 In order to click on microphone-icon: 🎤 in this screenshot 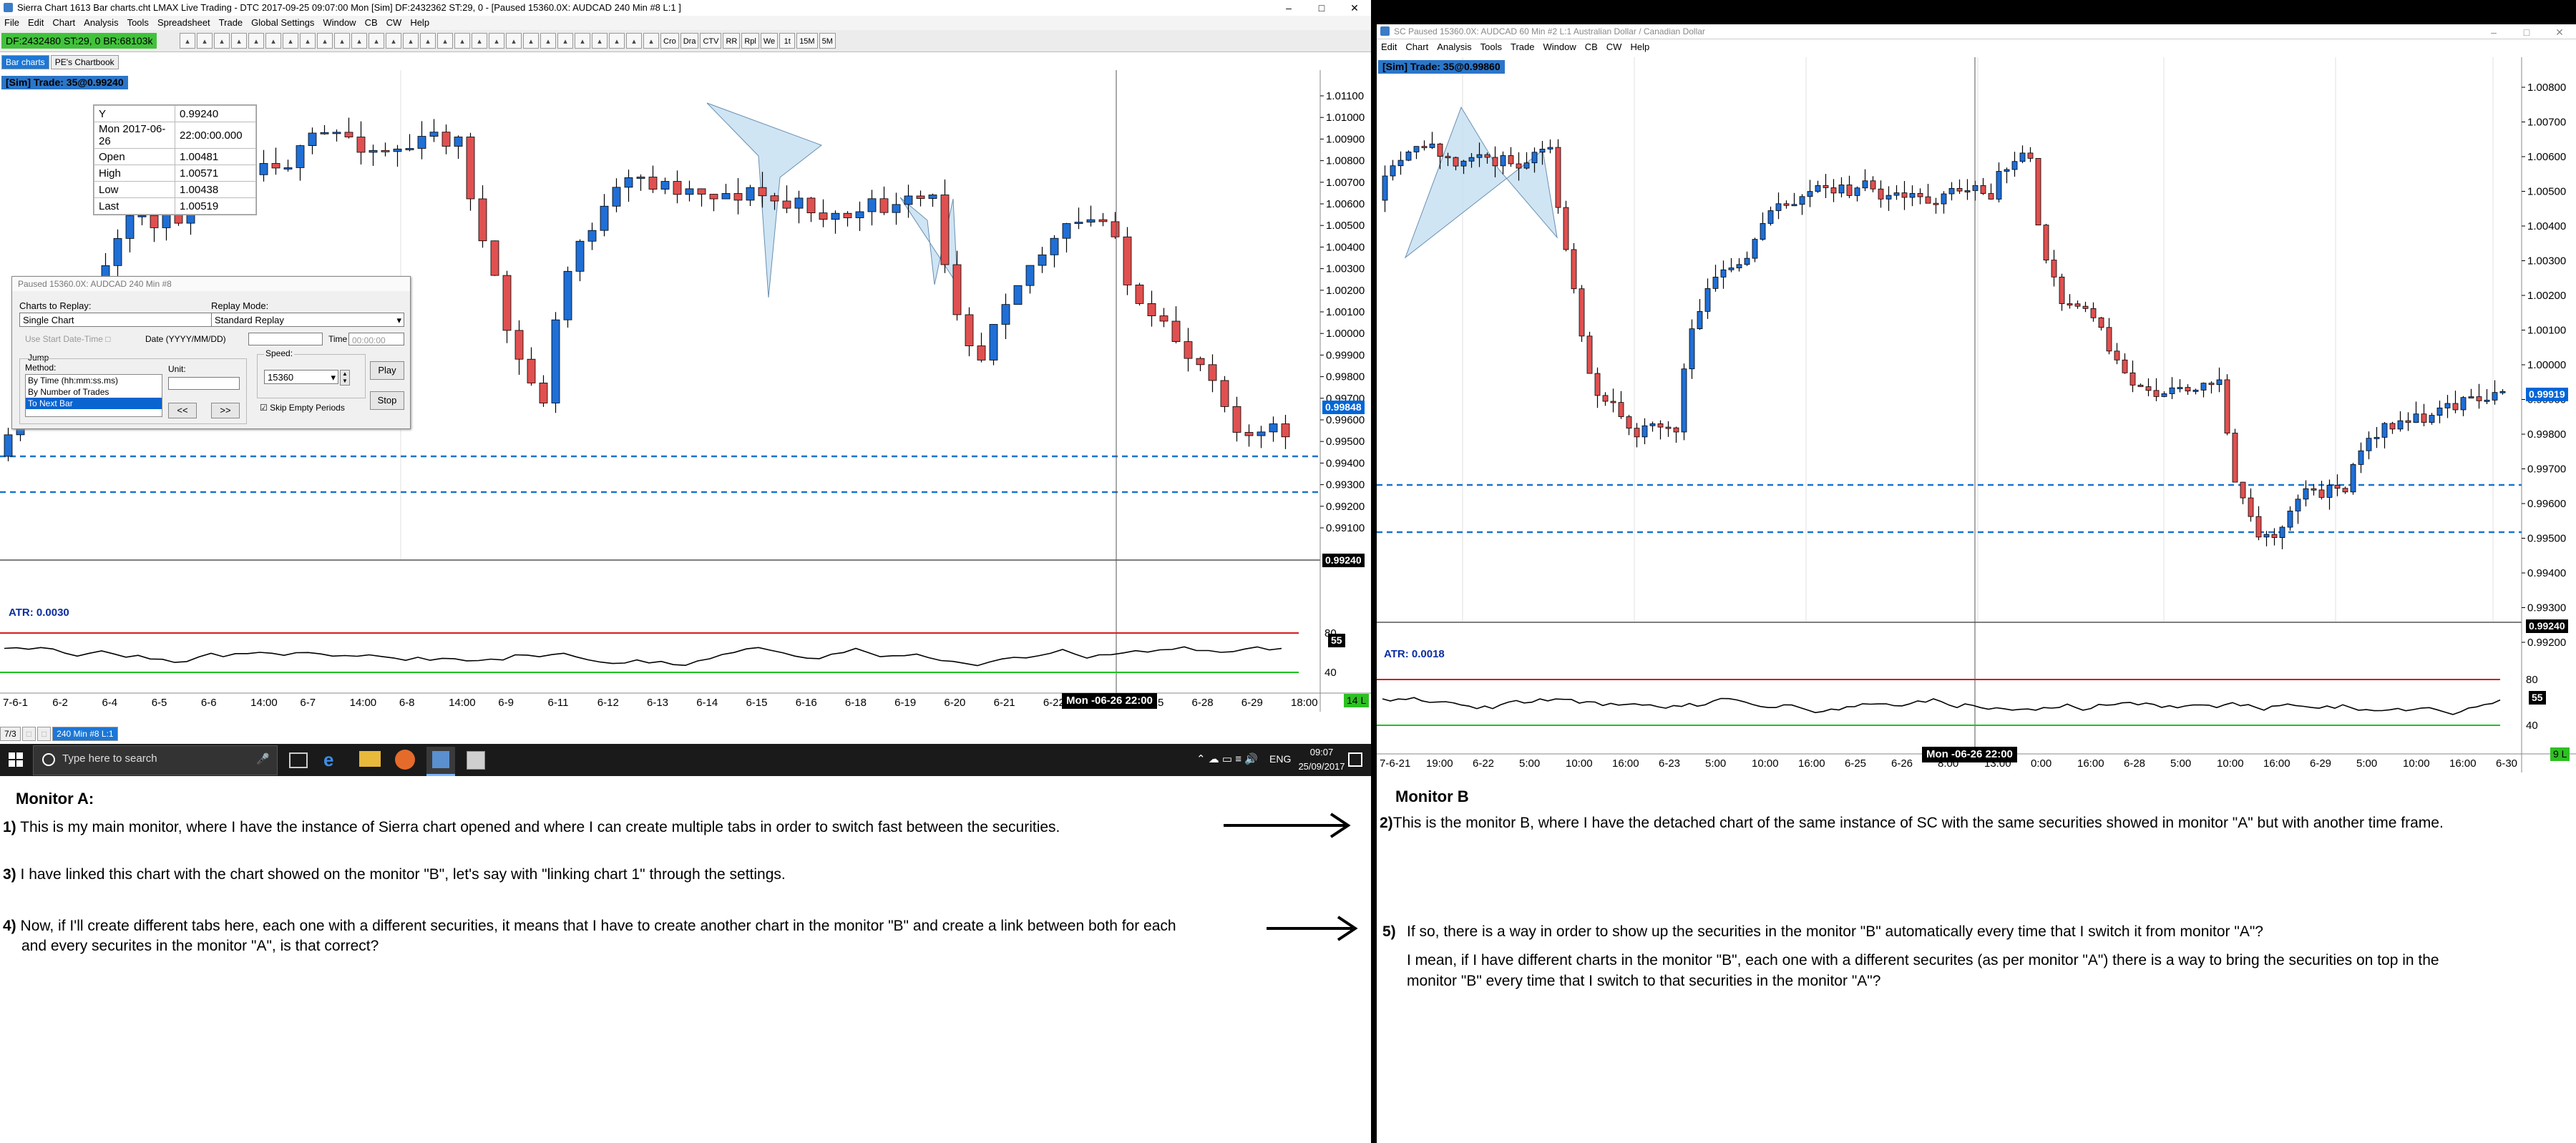, I will do `click(263, 758)`.